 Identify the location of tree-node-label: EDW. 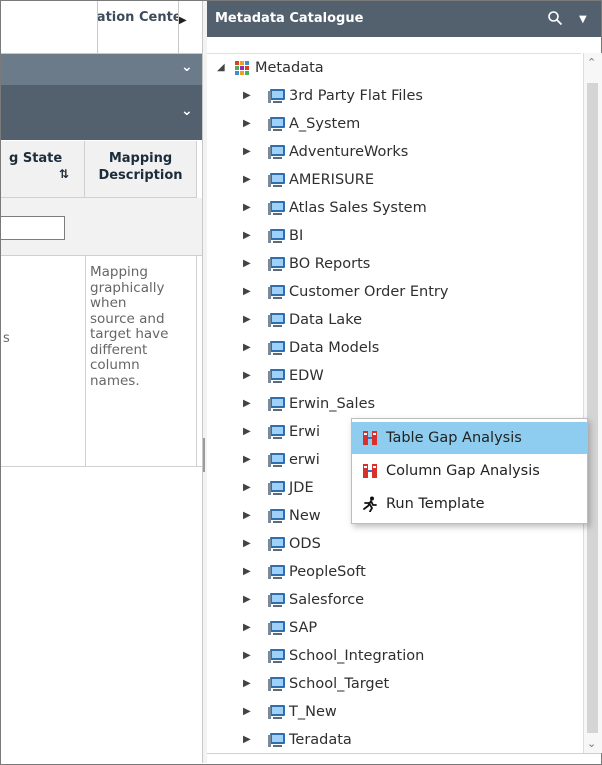
(306, 376).